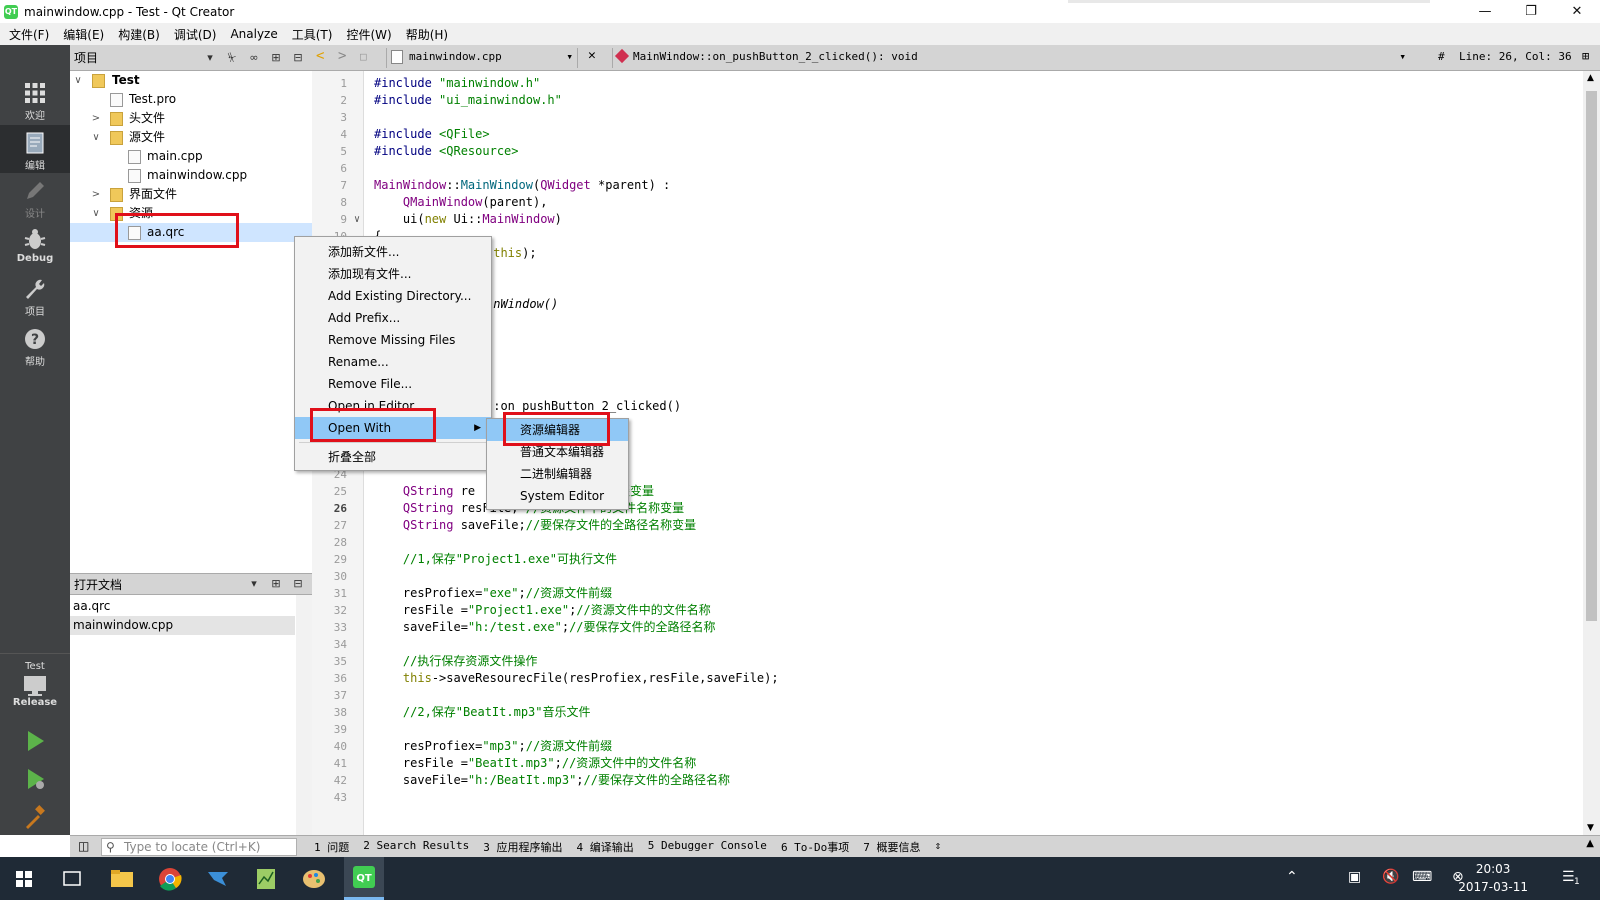  I want to click on tree-item-sources: ∨ 源文件, so click(191, 137).